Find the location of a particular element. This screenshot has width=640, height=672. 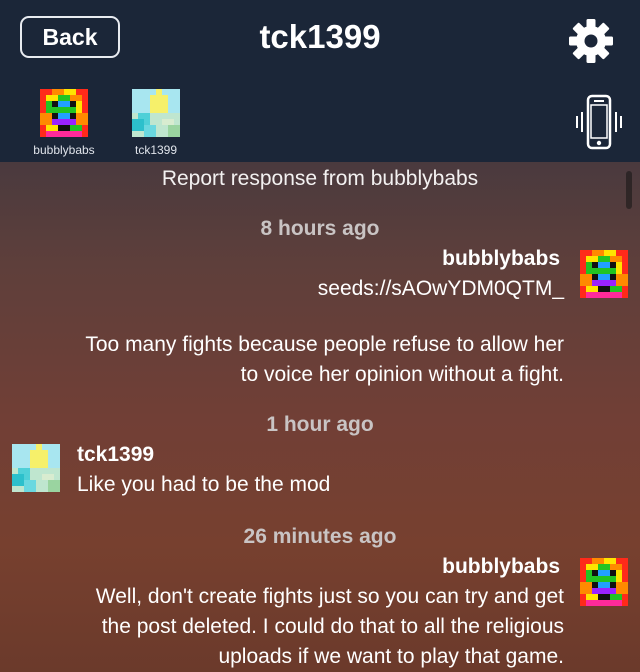

message-sender: tck1399 is located at coordinates (116, 454).